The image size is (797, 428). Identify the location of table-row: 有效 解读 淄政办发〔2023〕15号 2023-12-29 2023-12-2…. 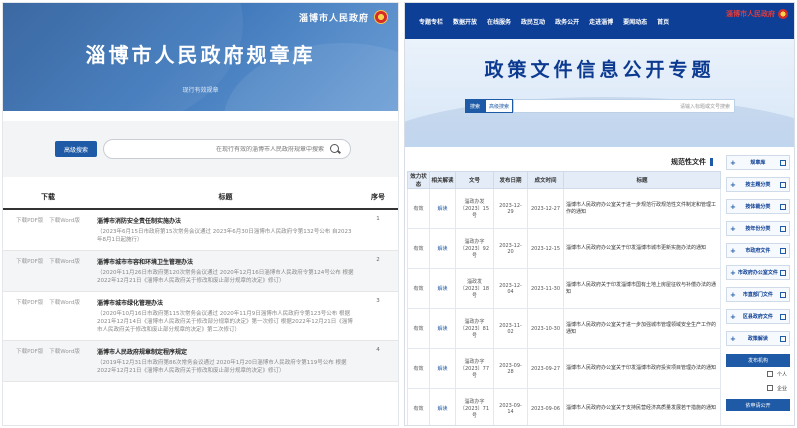
(564, 208).